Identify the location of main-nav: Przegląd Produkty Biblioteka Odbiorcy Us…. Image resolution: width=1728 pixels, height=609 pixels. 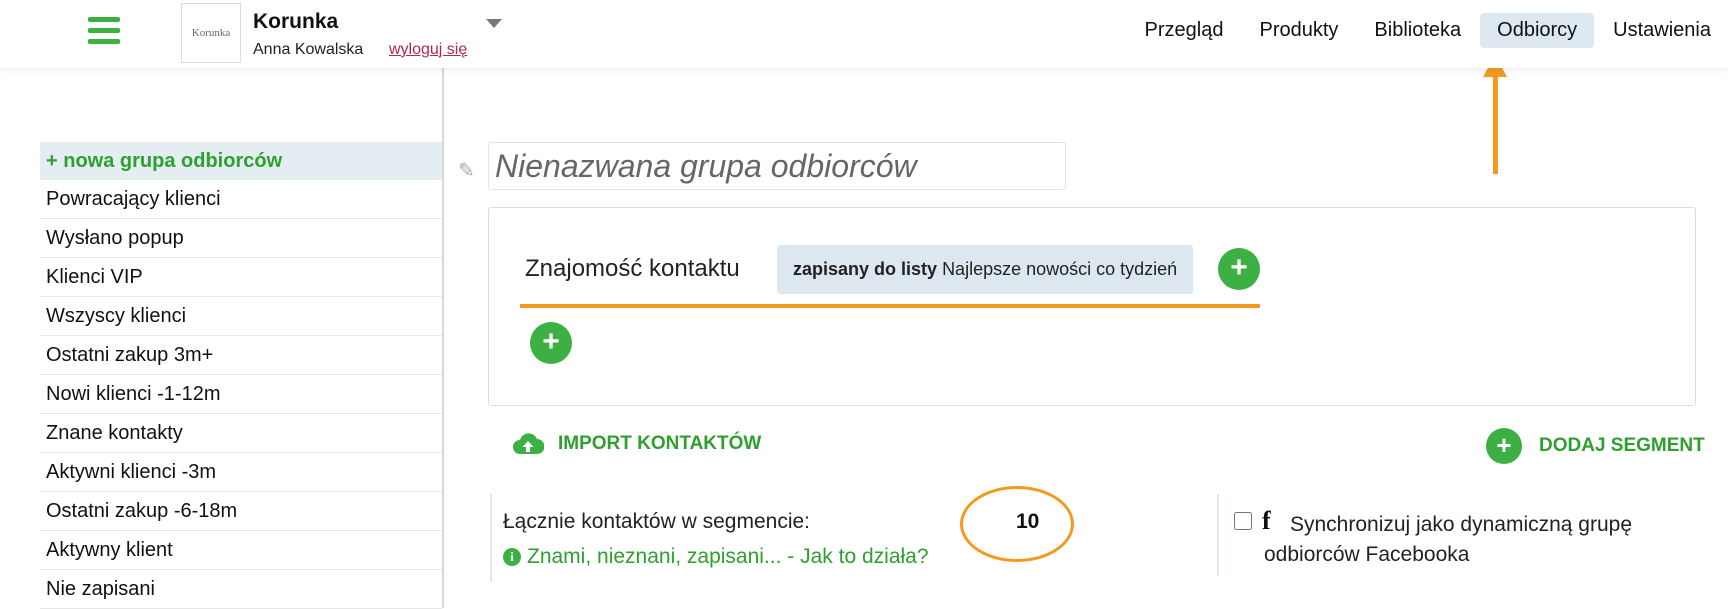
(1427, 30).